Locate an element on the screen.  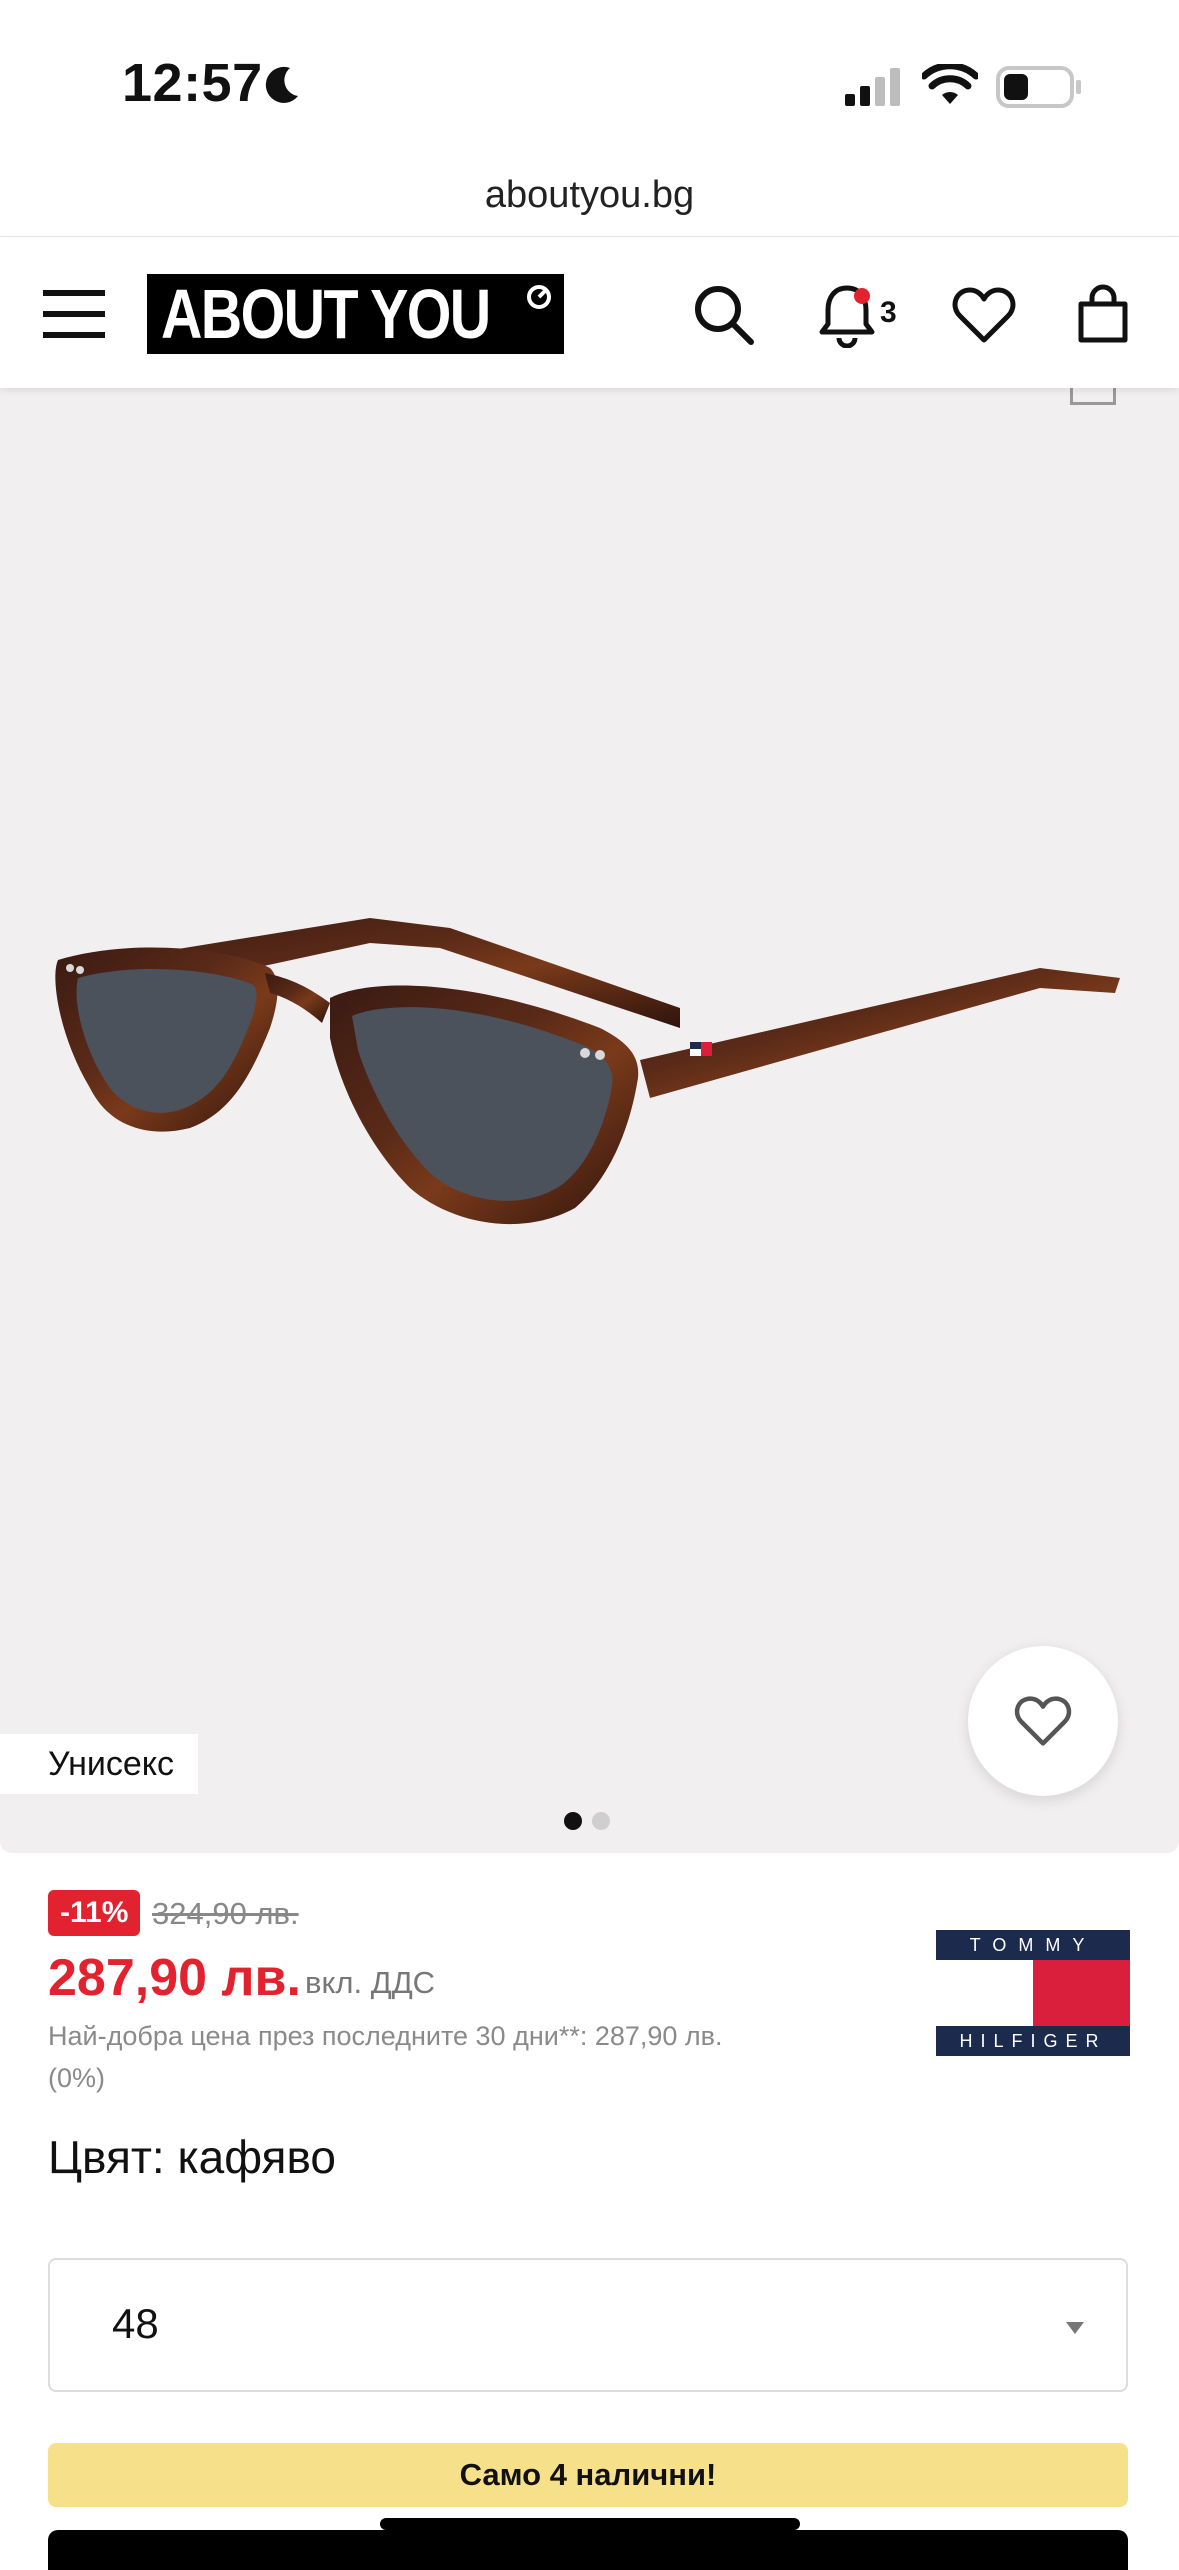
brand-top-text: TOMMY is located at coordinates (1033, 1945).